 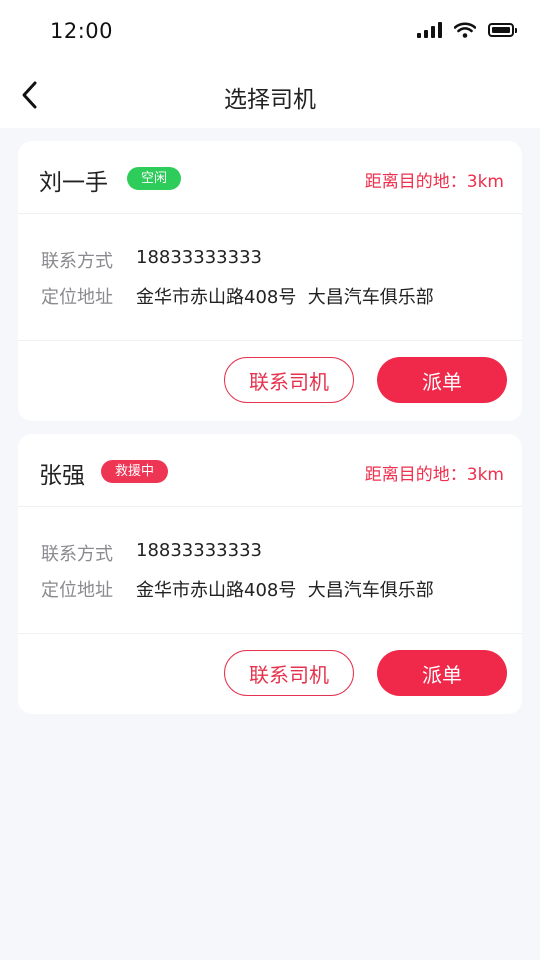 I want to click on nav-header: 选择司机, so click(x=270, y=95).